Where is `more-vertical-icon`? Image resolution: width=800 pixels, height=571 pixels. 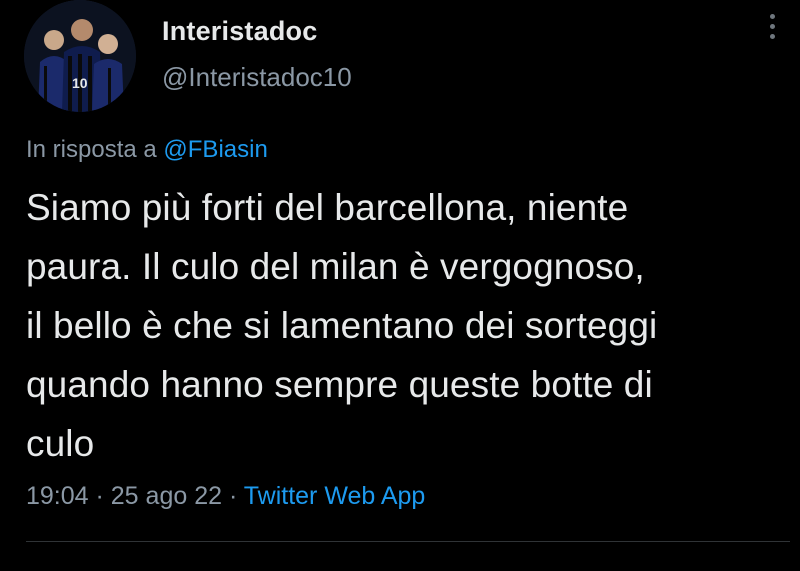
more-vertical-icon is located at coordinates (772, 16).